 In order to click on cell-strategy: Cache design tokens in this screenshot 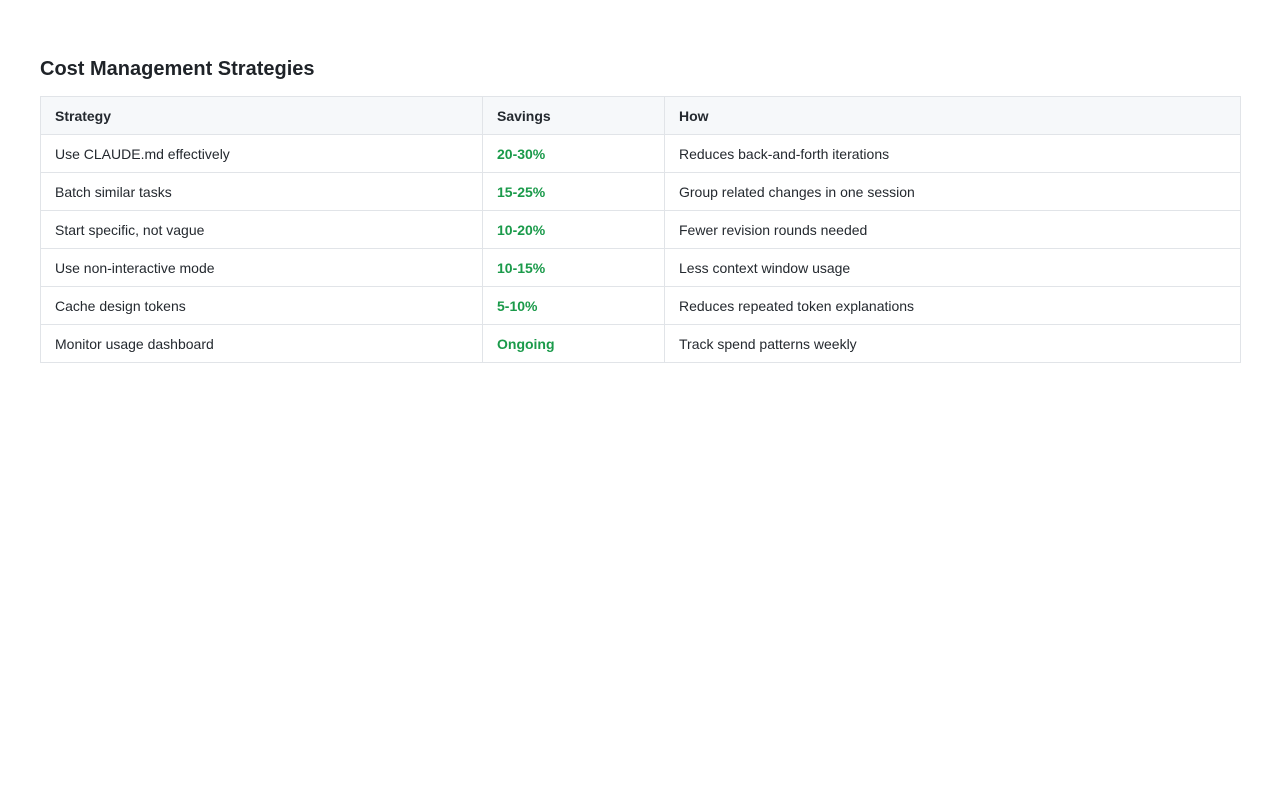, I will do `click(261, 305)`.